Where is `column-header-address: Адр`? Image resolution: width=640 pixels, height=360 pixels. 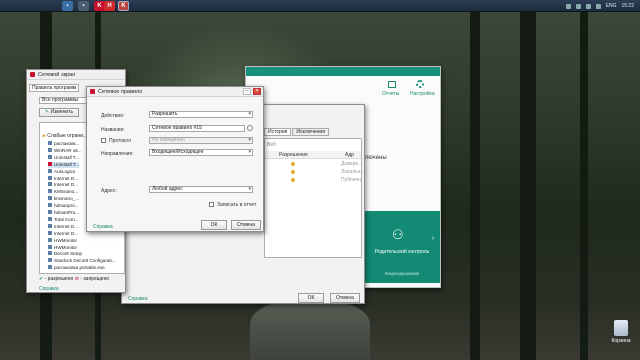
column-header-address: Адр is located at coordinates (349, 155).